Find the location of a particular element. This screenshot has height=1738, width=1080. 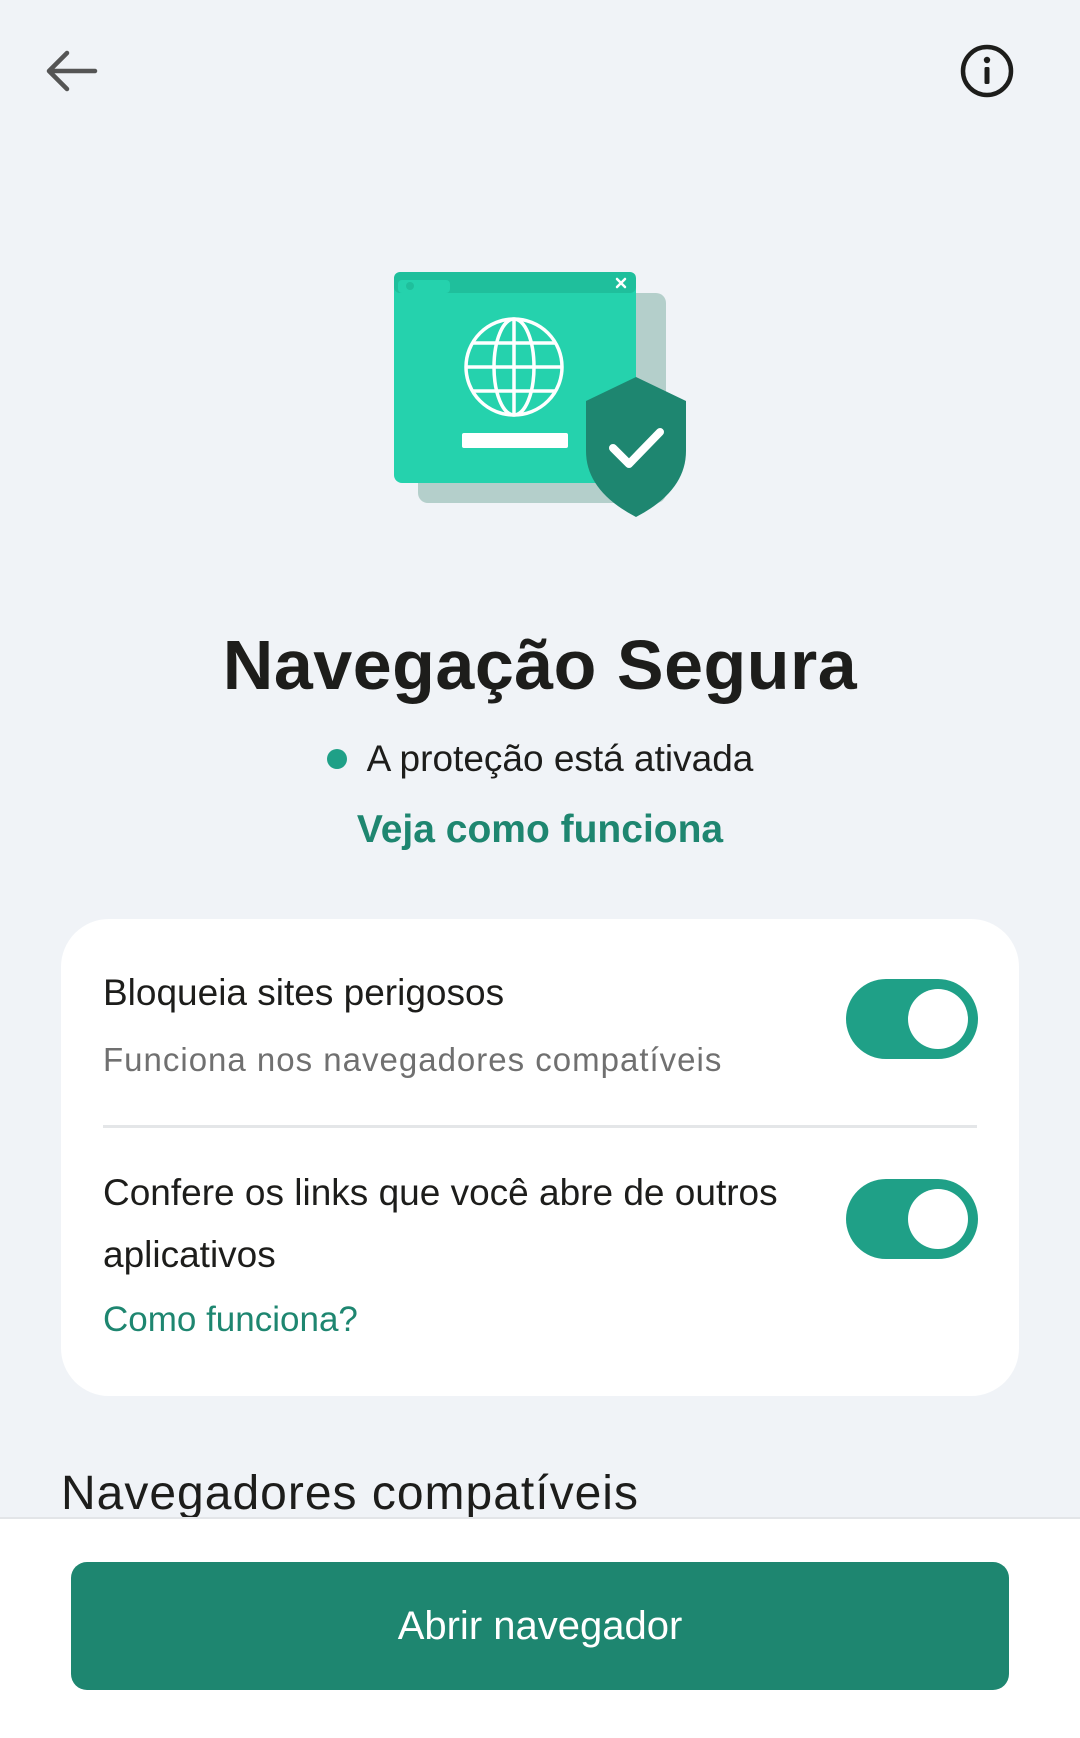

divider is located at coordinates (540, 1126).